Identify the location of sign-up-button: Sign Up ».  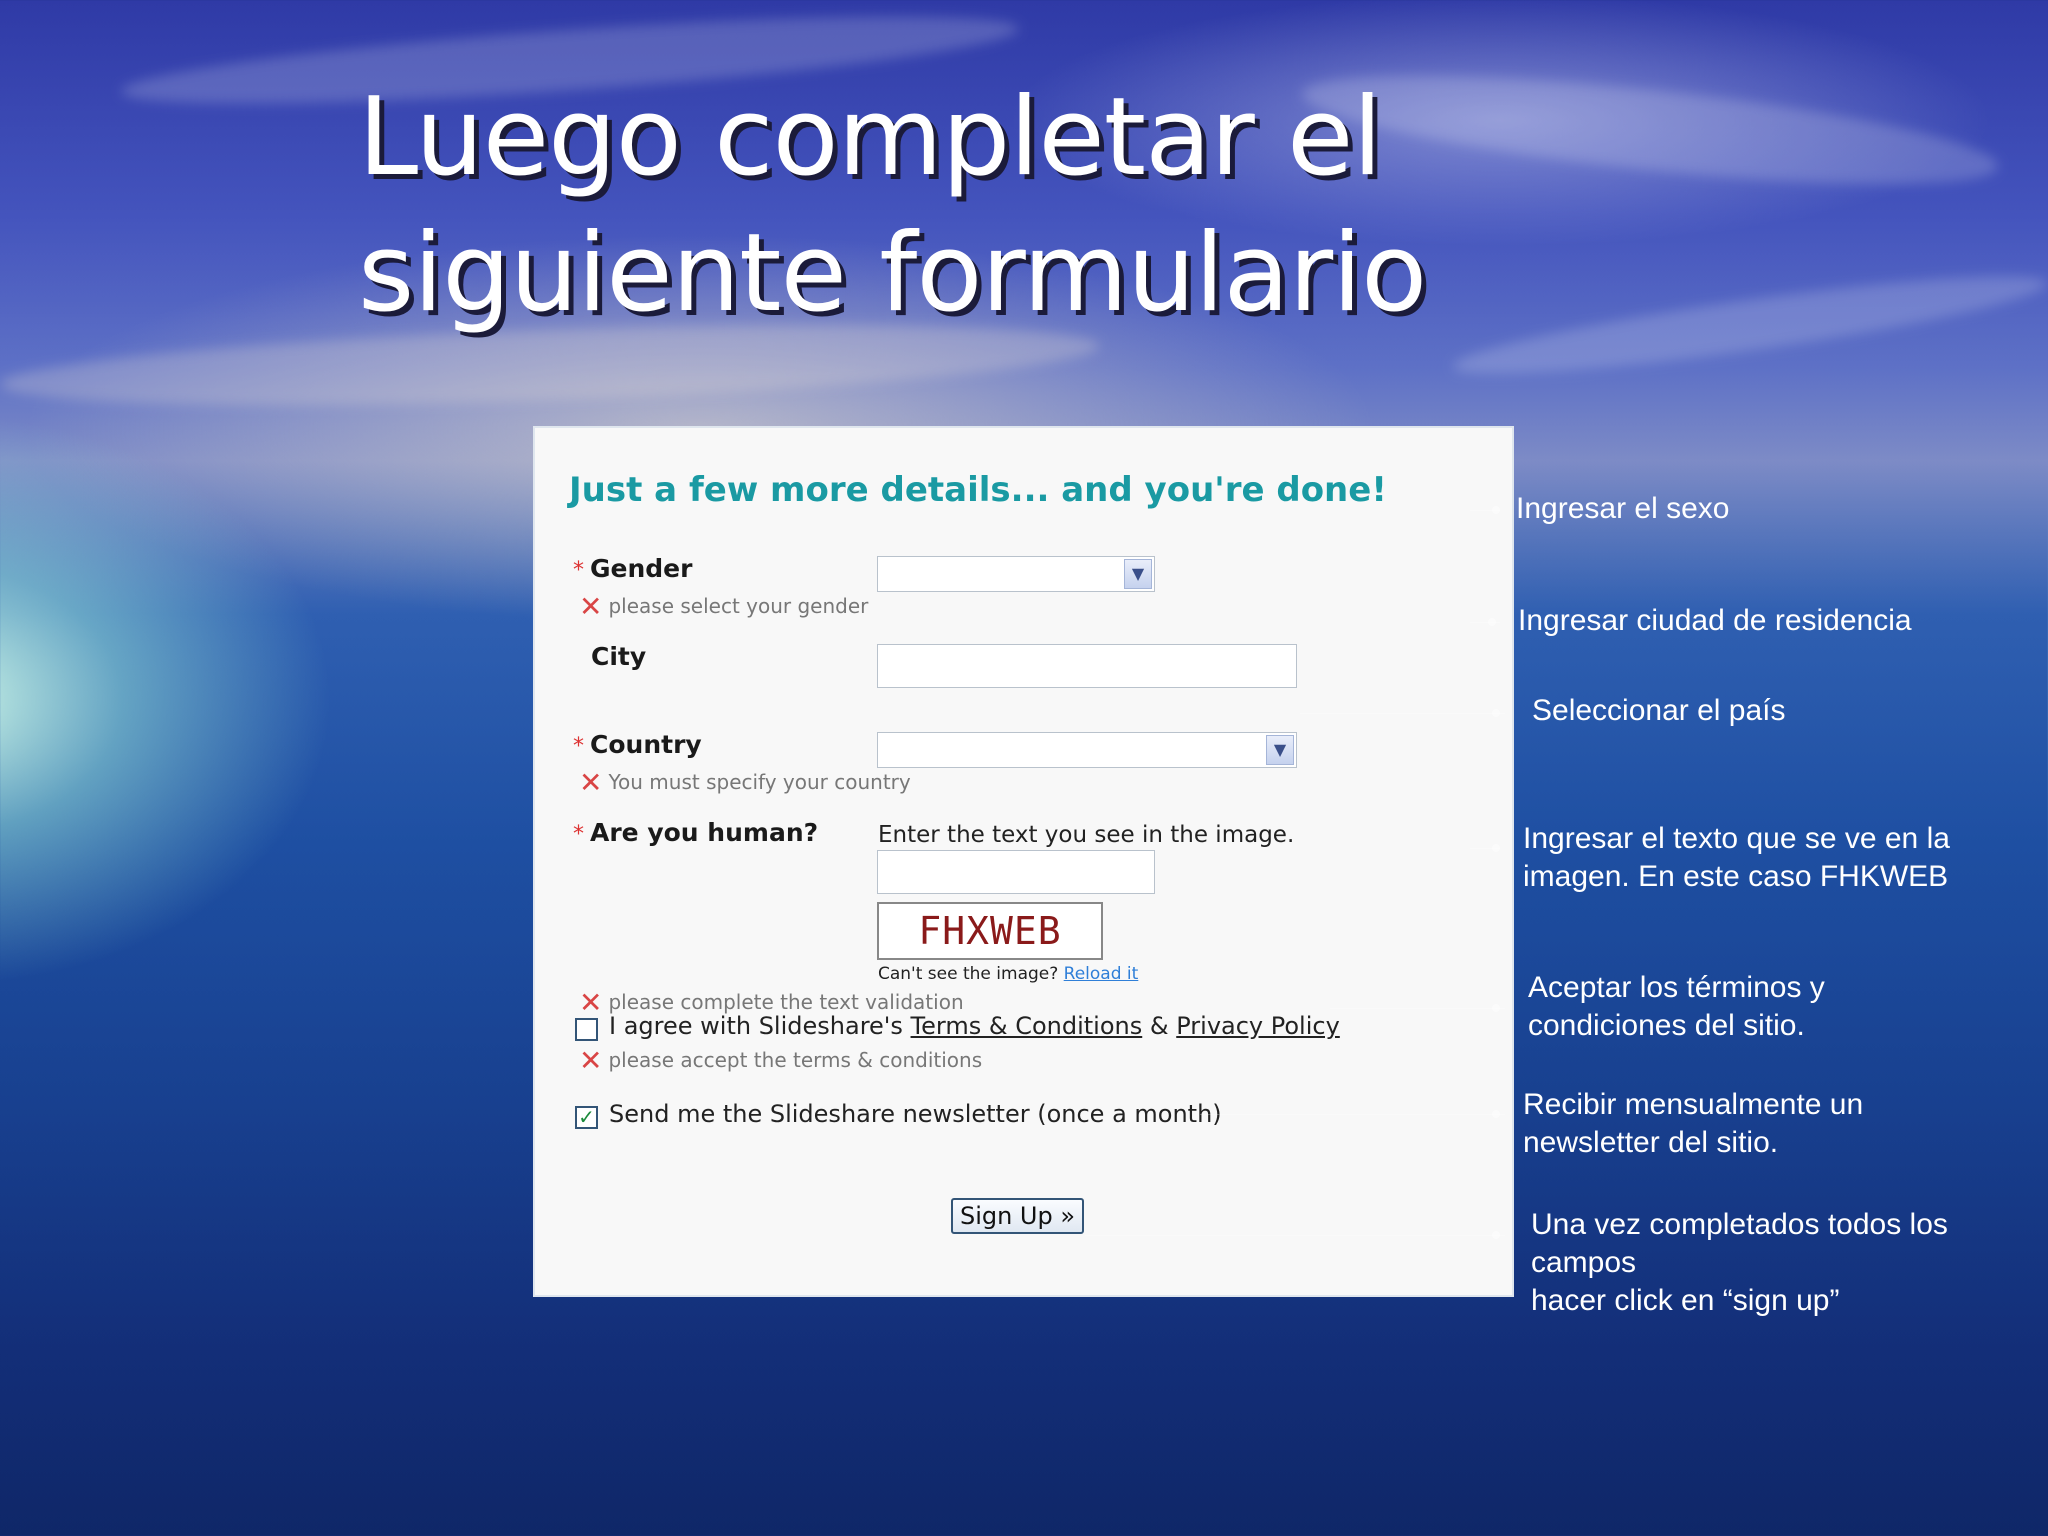
(1017, 1216).